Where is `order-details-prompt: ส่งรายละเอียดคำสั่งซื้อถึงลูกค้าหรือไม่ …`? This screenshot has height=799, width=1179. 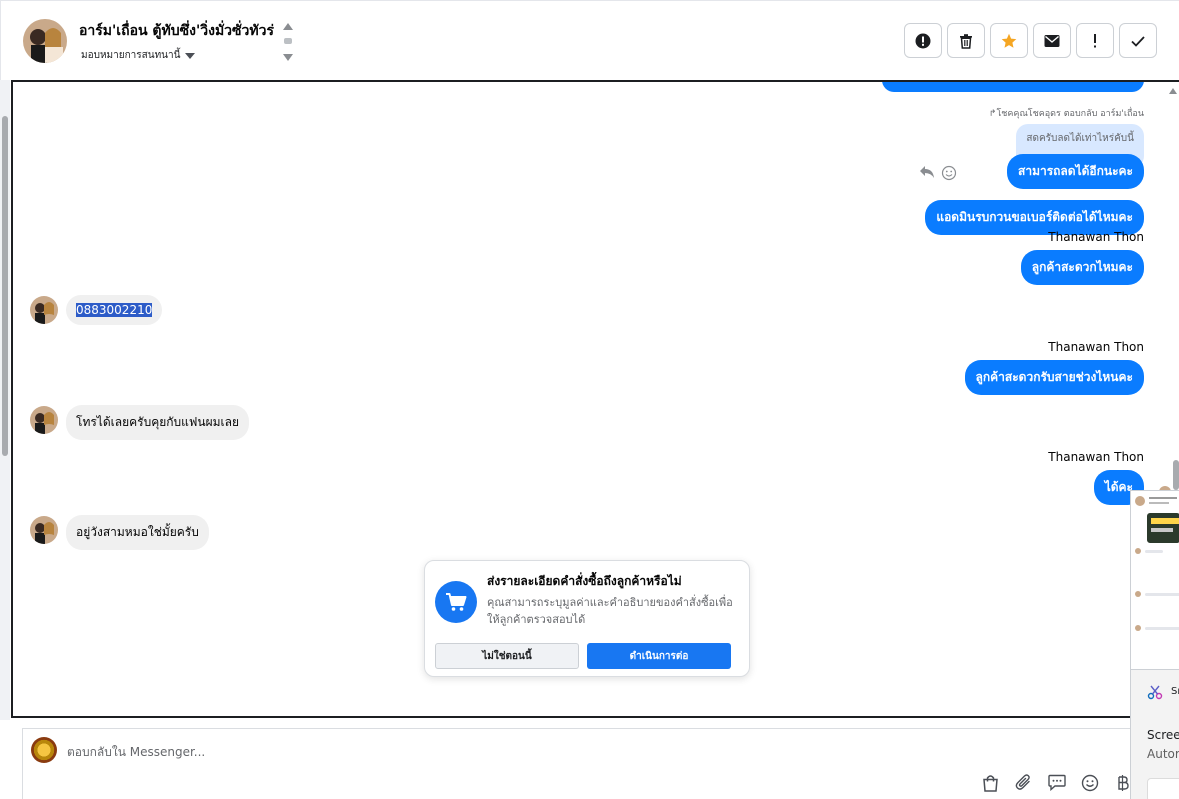
order-details-prompt: ส่งรายละเอียดคำสั่งซื้อถึงลูกค้าหรือไม่ … is located at coordinates (587, 618).